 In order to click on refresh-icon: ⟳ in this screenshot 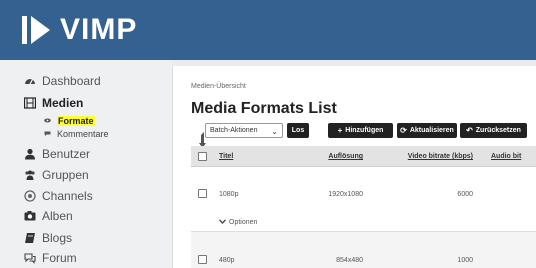, I will do `click(403, 130)`.